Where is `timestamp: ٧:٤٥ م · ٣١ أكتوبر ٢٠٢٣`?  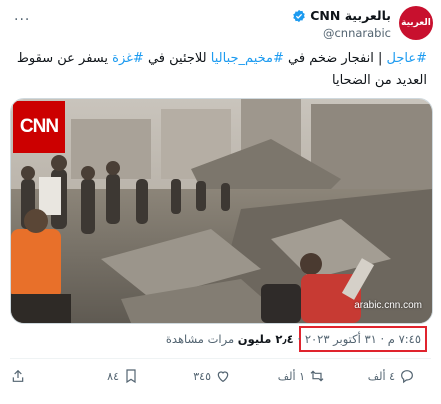
timestamp: ٧:٤٥ م · ٣١ أكتوبر ٢٠٢٣ is located at coordinates (363, 339).